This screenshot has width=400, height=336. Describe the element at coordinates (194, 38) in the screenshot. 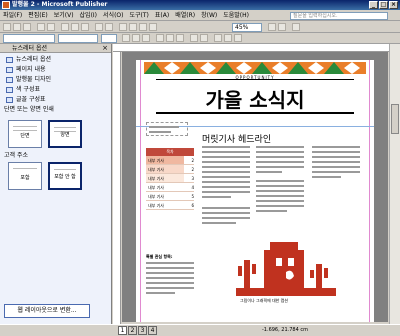

I see `numbering-icon` at that location.